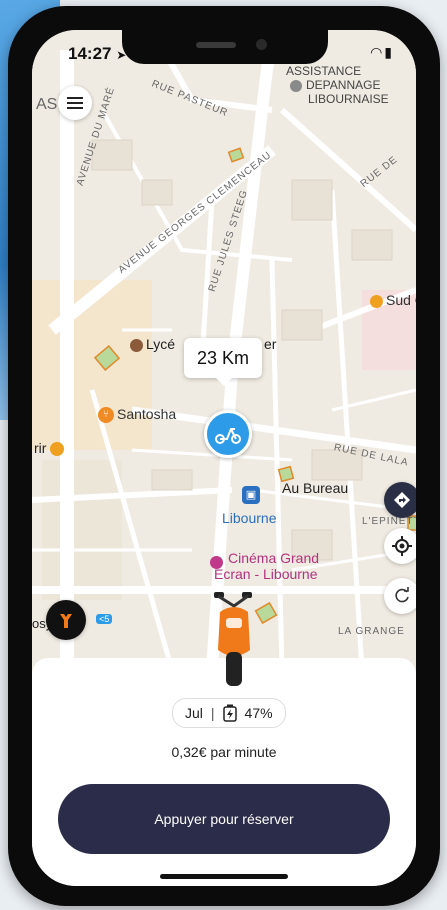 The height and width of the screenshot is (910, 447). I want to click on refresh-button, so click(400, 596).